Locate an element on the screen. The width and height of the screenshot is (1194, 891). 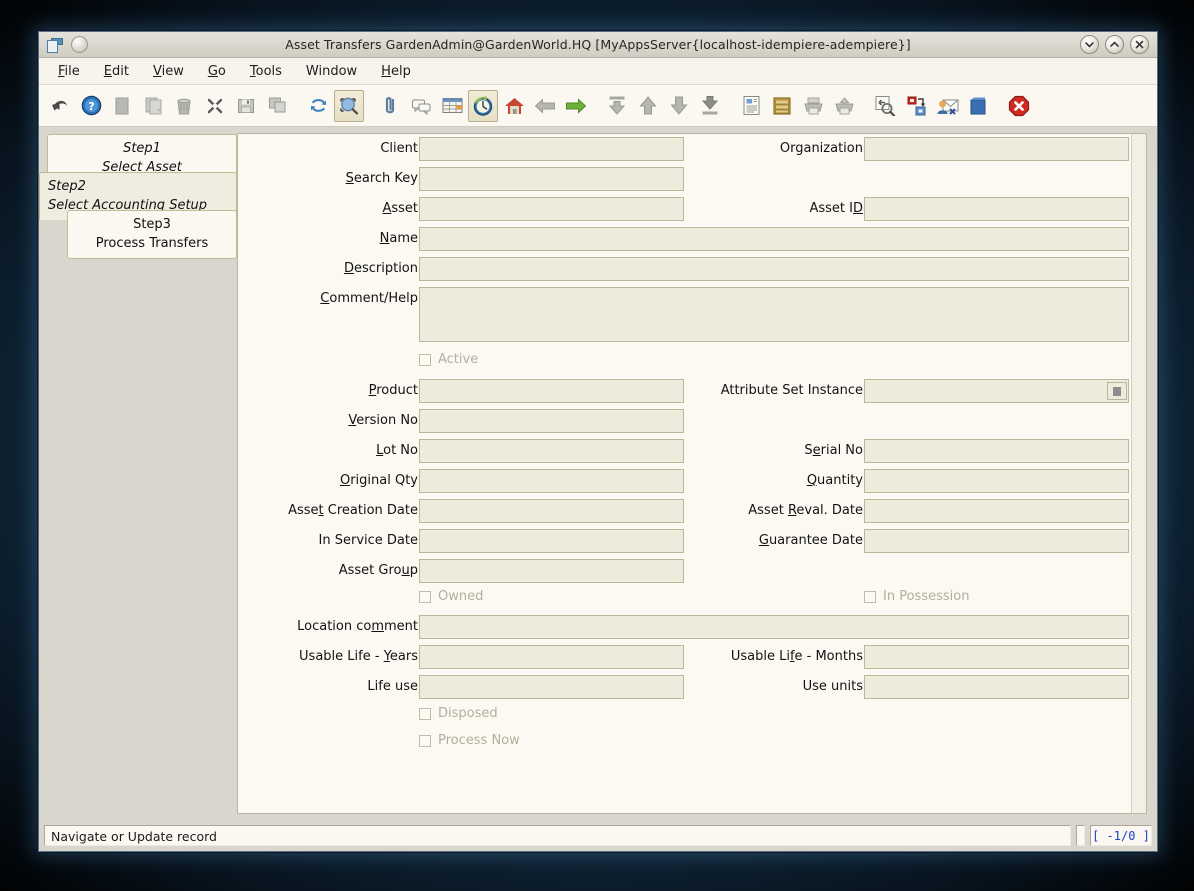
back-arrow-icon is located at coordinates (545, 106).